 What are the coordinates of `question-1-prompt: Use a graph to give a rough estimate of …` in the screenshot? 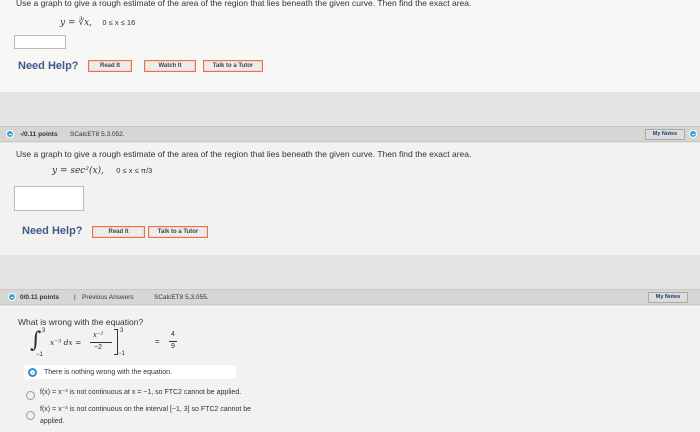 It's located at (244, 4).